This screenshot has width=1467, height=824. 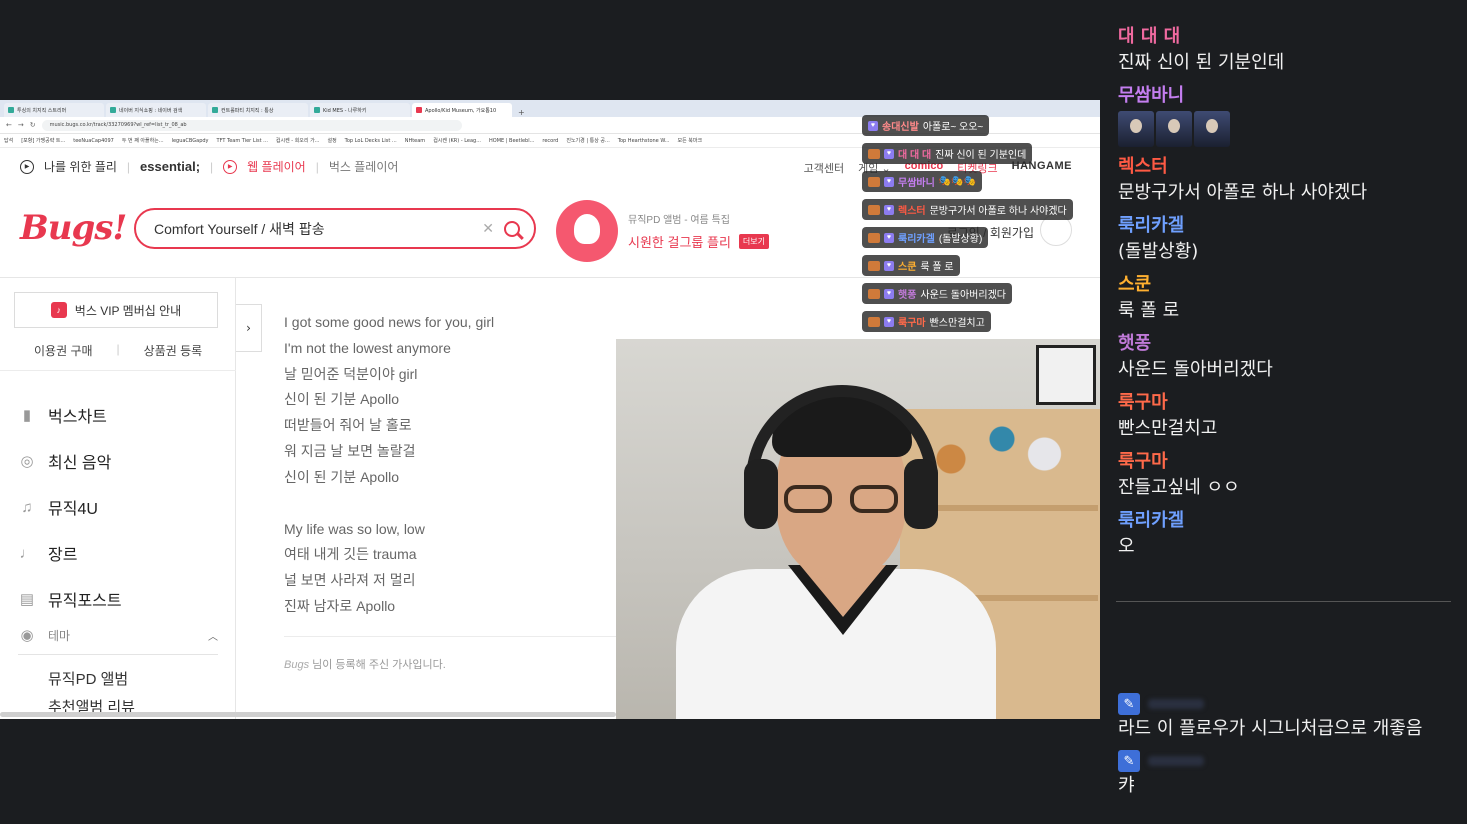 What do you see at coordinates (512, 228) in the screenshot?
I see `search-icon` at bounding box center [512, 228].